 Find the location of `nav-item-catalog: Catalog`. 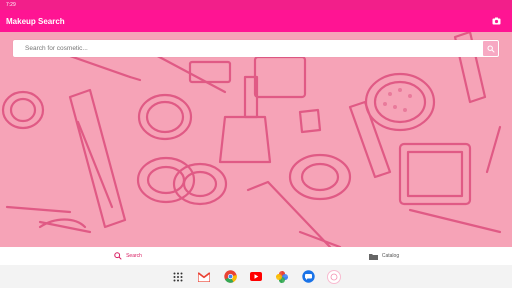

nav-item-catalog: Catalog is located at coordinates (384, 256).